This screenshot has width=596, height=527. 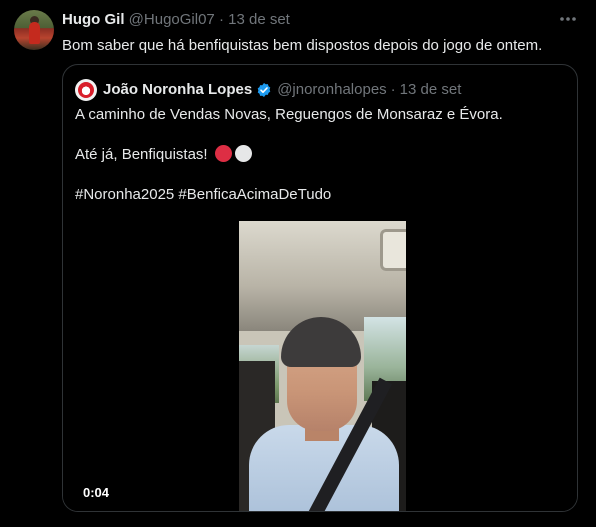 What do you see at coordinates (223, 153) in the screenshot?
I see `red-circle-icon` at bounding box center [223, 153].